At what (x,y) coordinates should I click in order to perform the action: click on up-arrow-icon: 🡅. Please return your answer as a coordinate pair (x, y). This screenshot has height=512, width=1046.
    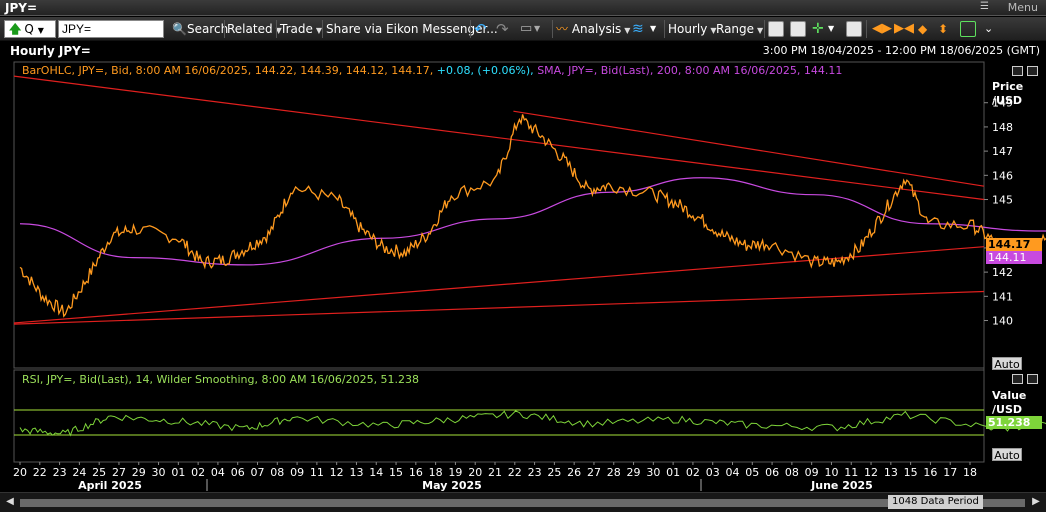
    Looking at the image, I should click on (15, 29).